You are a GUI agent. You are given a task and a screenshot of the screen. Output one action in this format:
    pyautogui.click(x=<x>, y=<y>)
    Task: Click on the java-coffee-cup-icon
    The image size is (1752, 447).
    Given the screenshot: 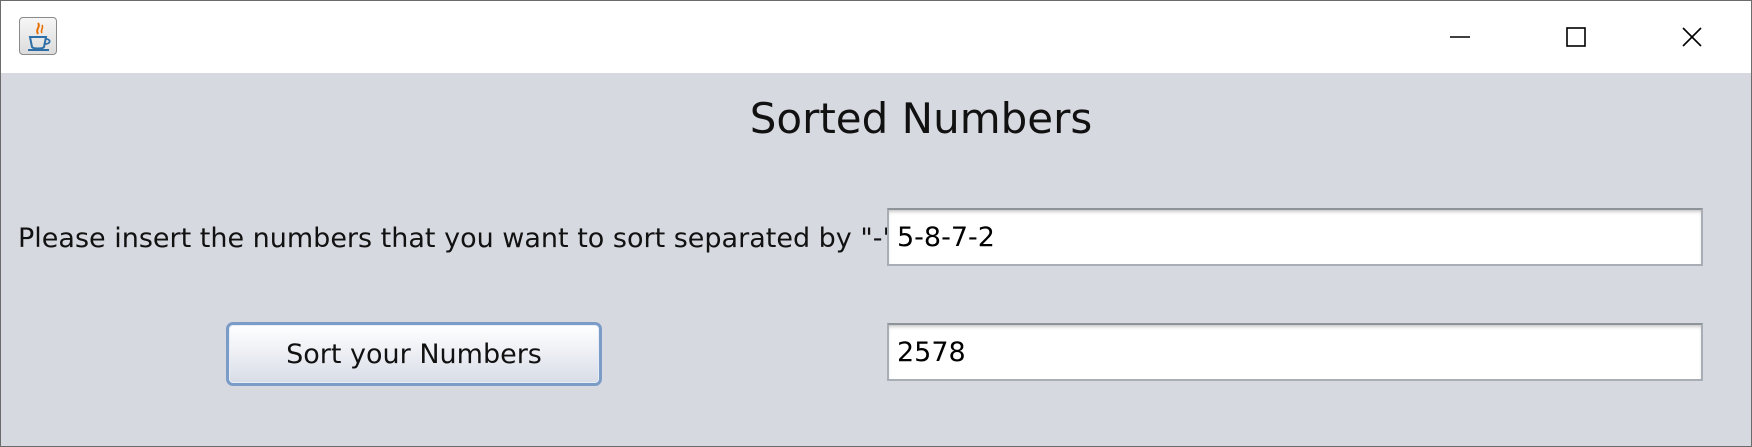 What is the action you would take?
    pyautogui.click(x=39, y=36)
    